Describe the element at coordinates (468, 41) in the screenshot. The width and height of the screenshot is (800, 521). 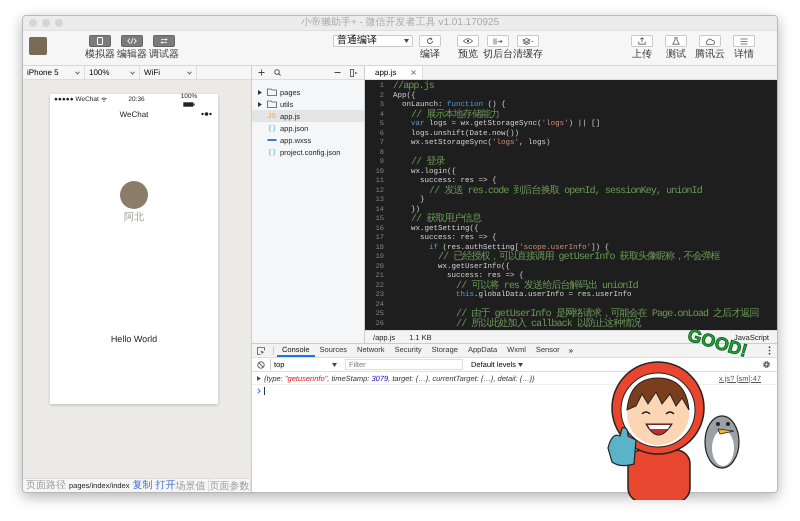
I see `eye-icon` at that location.